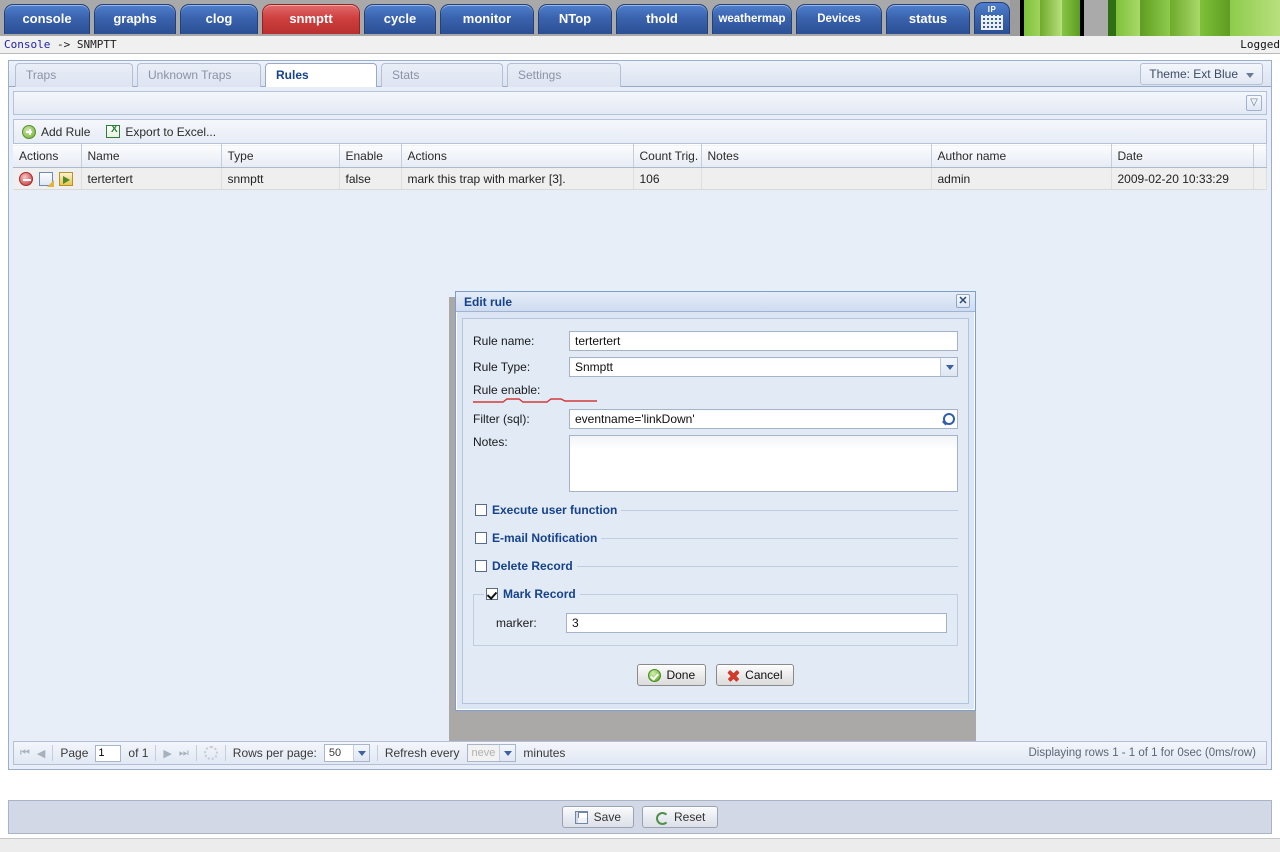 The width and height of the screenshot is (1280, 852). I want to click on column-header-author-name: Author name, so click(1021, 156).